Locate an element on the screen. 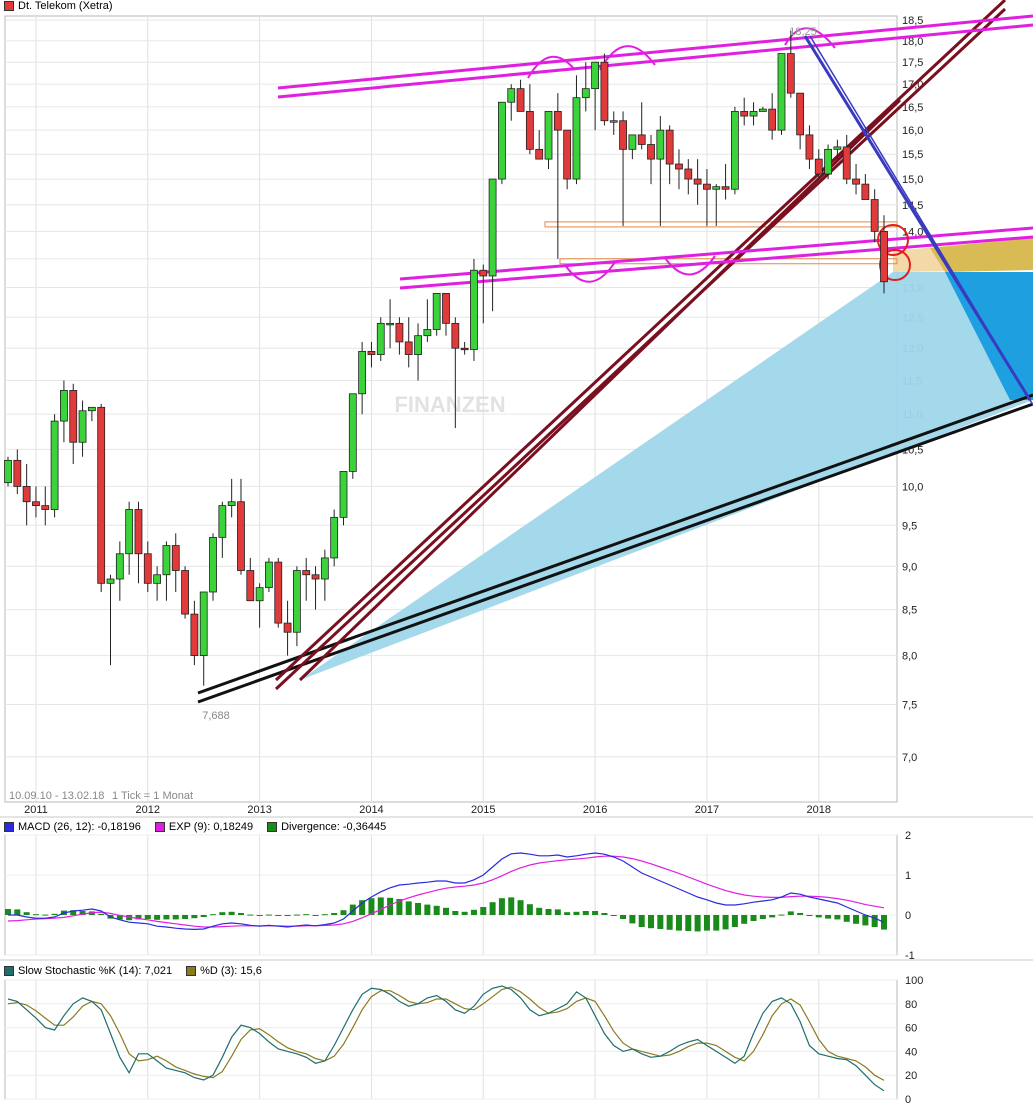 The height and width of the screenshot is (1116, 1033). legend-item-exp: EXP (9): 0,18249 is located at coordinates (204, 827).